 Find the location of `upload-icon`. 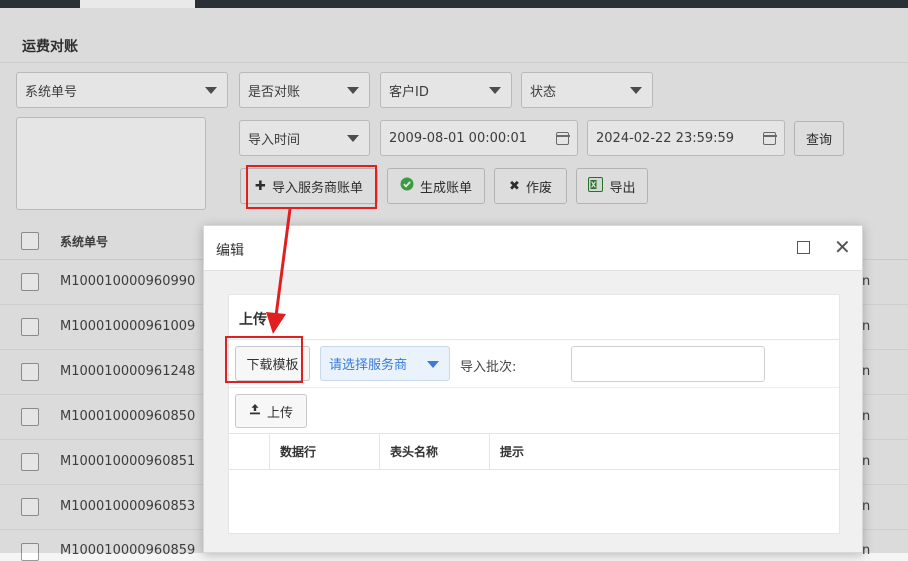

upload-icon is located at coordinates (255, 411).